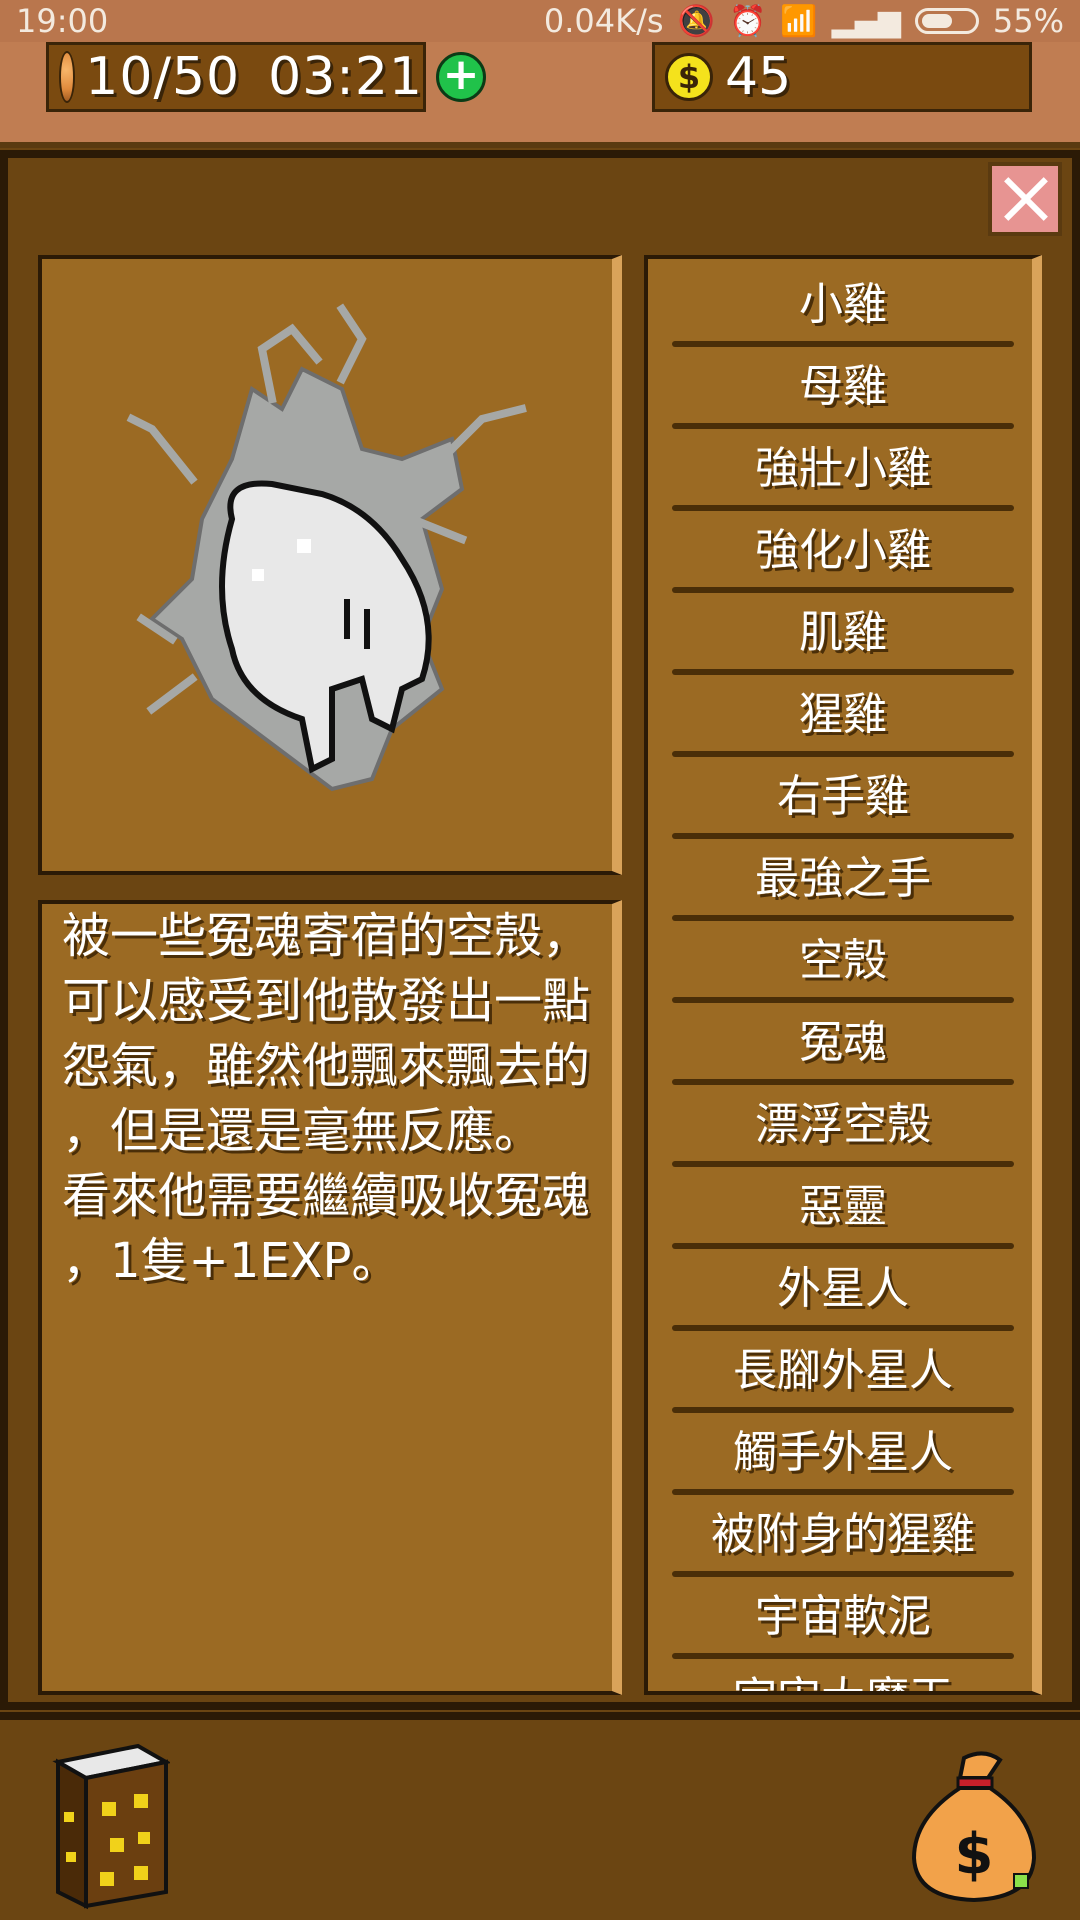 Image resolution: width=1080 pixels, height=1920 pixels. What do you see at coordinates (843, 966) in the screenshot?
I see `list-item: 空殼` at bounding box center [843, 966].